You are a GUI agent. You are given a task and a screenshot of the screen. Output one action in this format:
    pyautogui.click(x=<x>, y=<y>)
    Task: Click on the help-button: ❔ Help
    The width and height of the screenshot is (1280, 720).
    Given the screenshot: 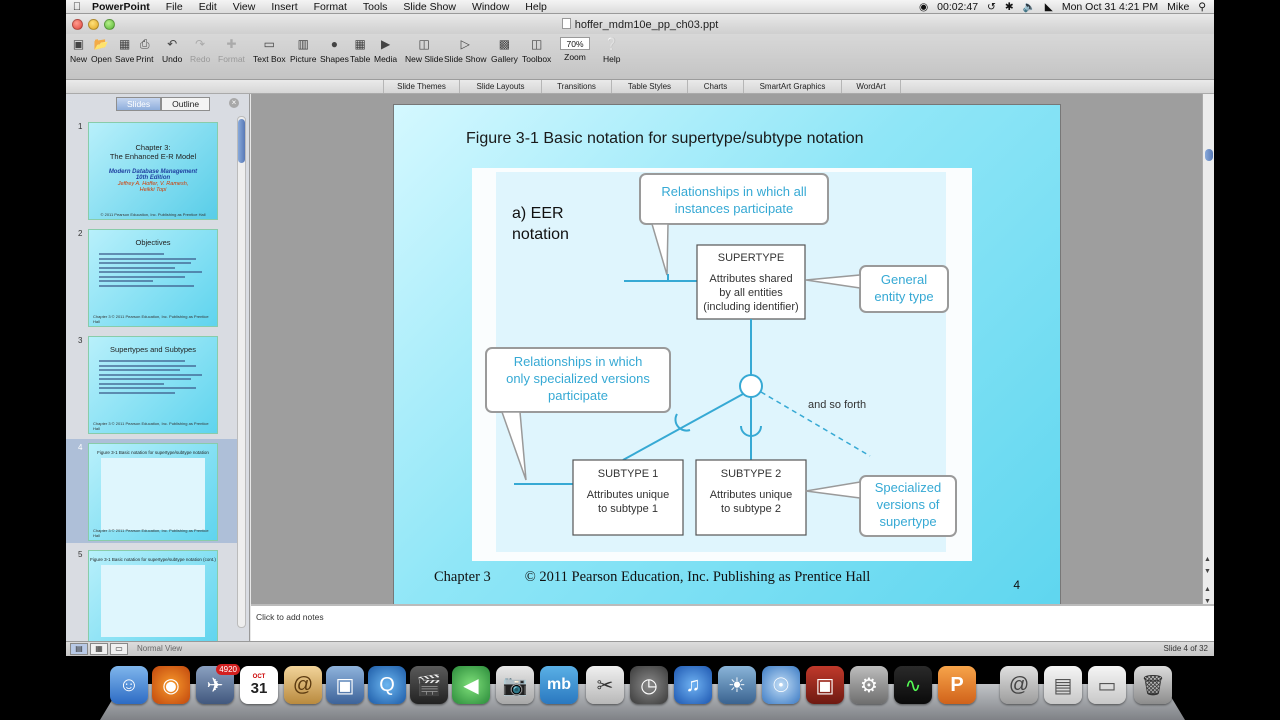 What is the action you would take?
    pyautogui.click(x=611, y=50)
    